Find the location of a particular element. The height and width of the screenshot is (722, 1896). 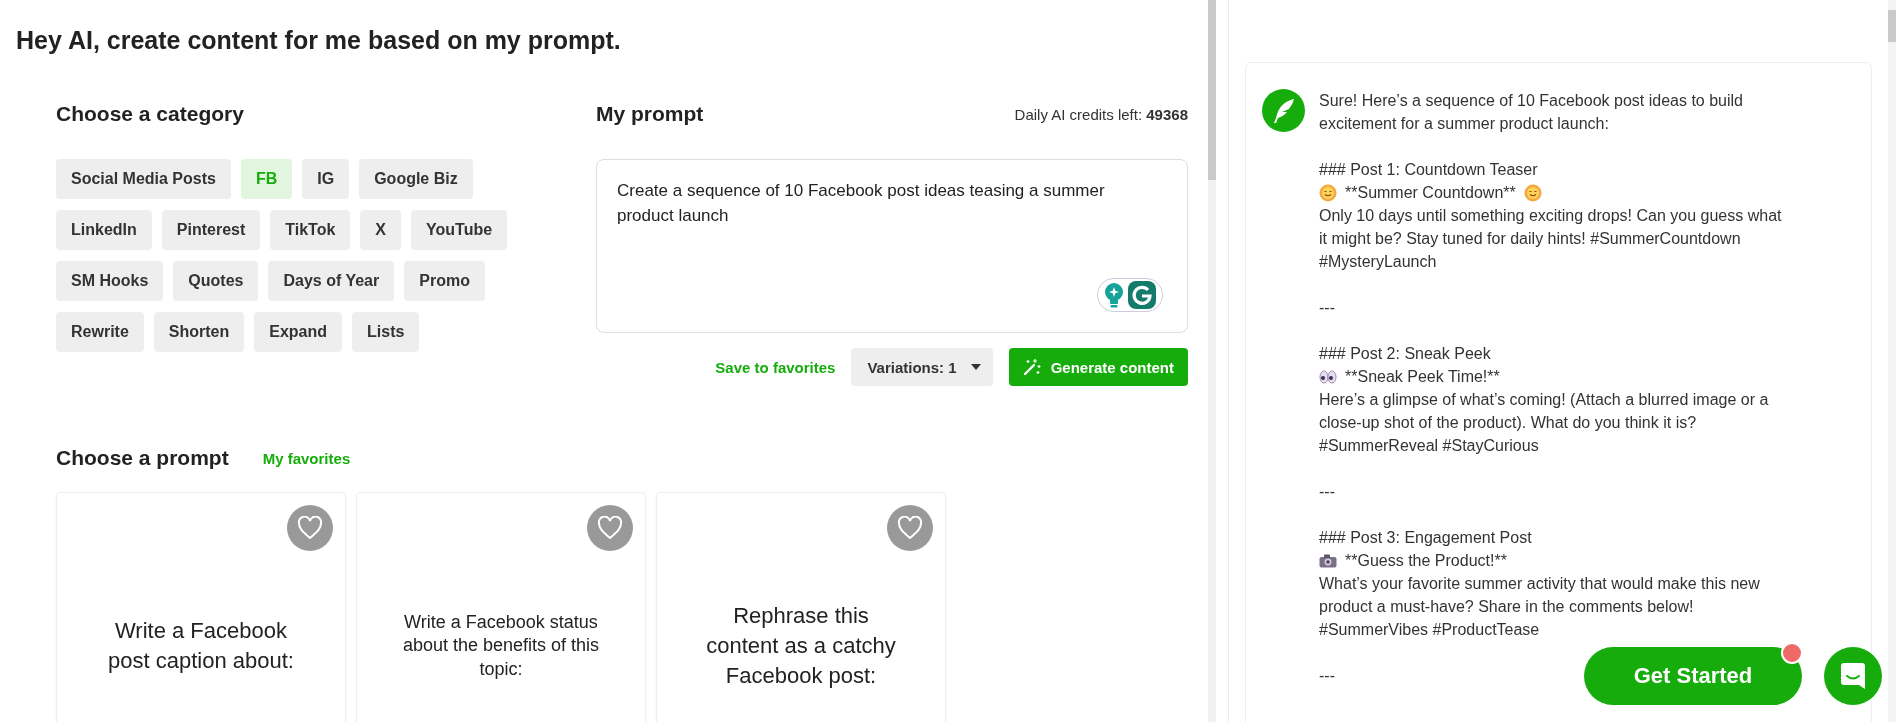

post-title: **Summer Countdown** is located at coordinates (1430, 193).